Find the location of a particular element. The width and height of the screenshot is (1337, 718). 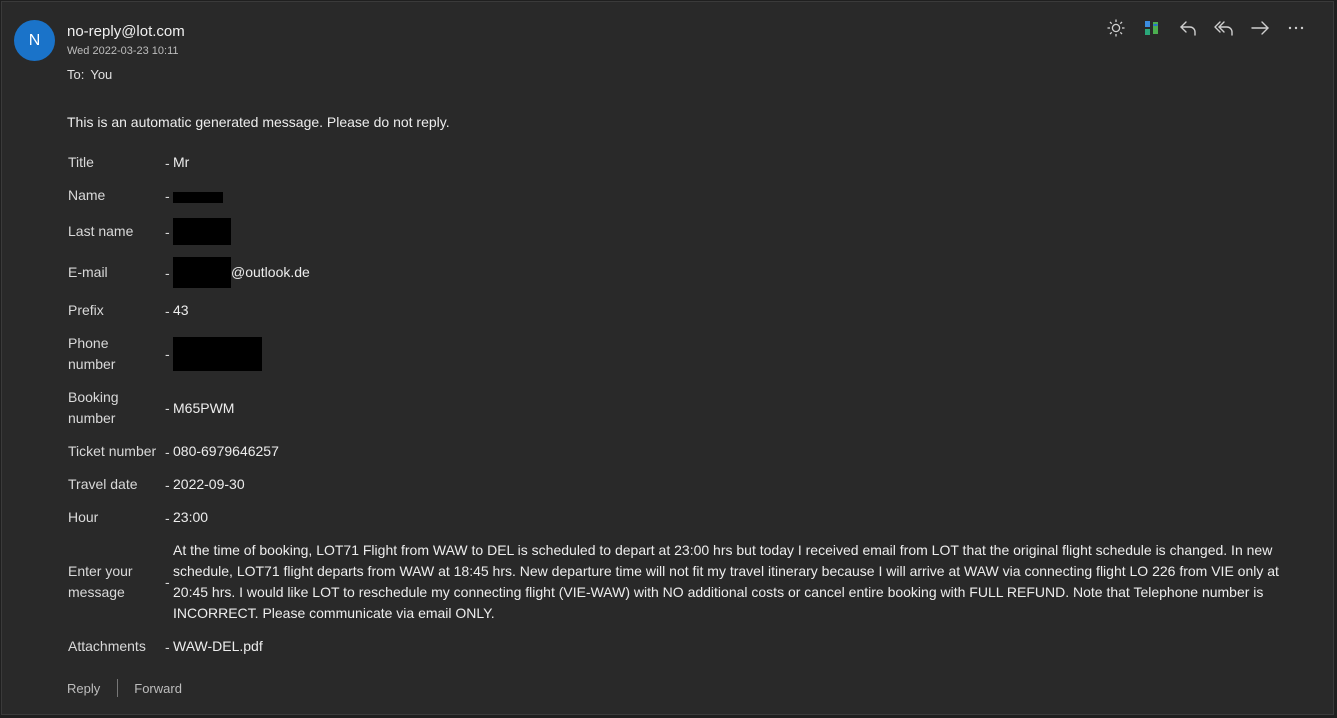

sender-email: no-reply@lot.com is located at coordinates (126, 31).